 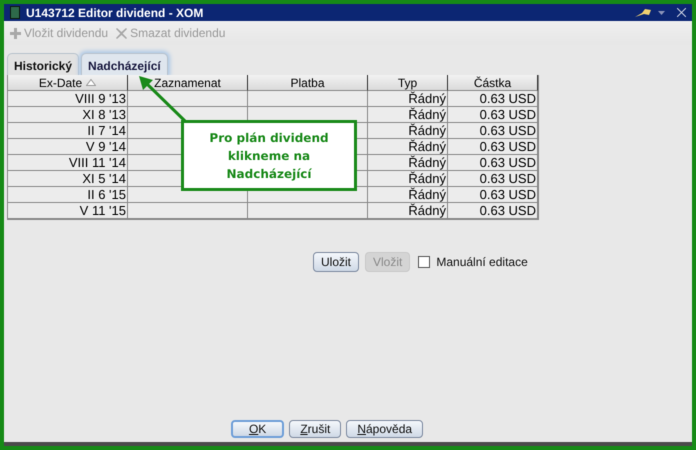 What do you see at coordinates (661, 12) in the screenshot?
I see `dropdown-icon` at bounding box center [661, 12].